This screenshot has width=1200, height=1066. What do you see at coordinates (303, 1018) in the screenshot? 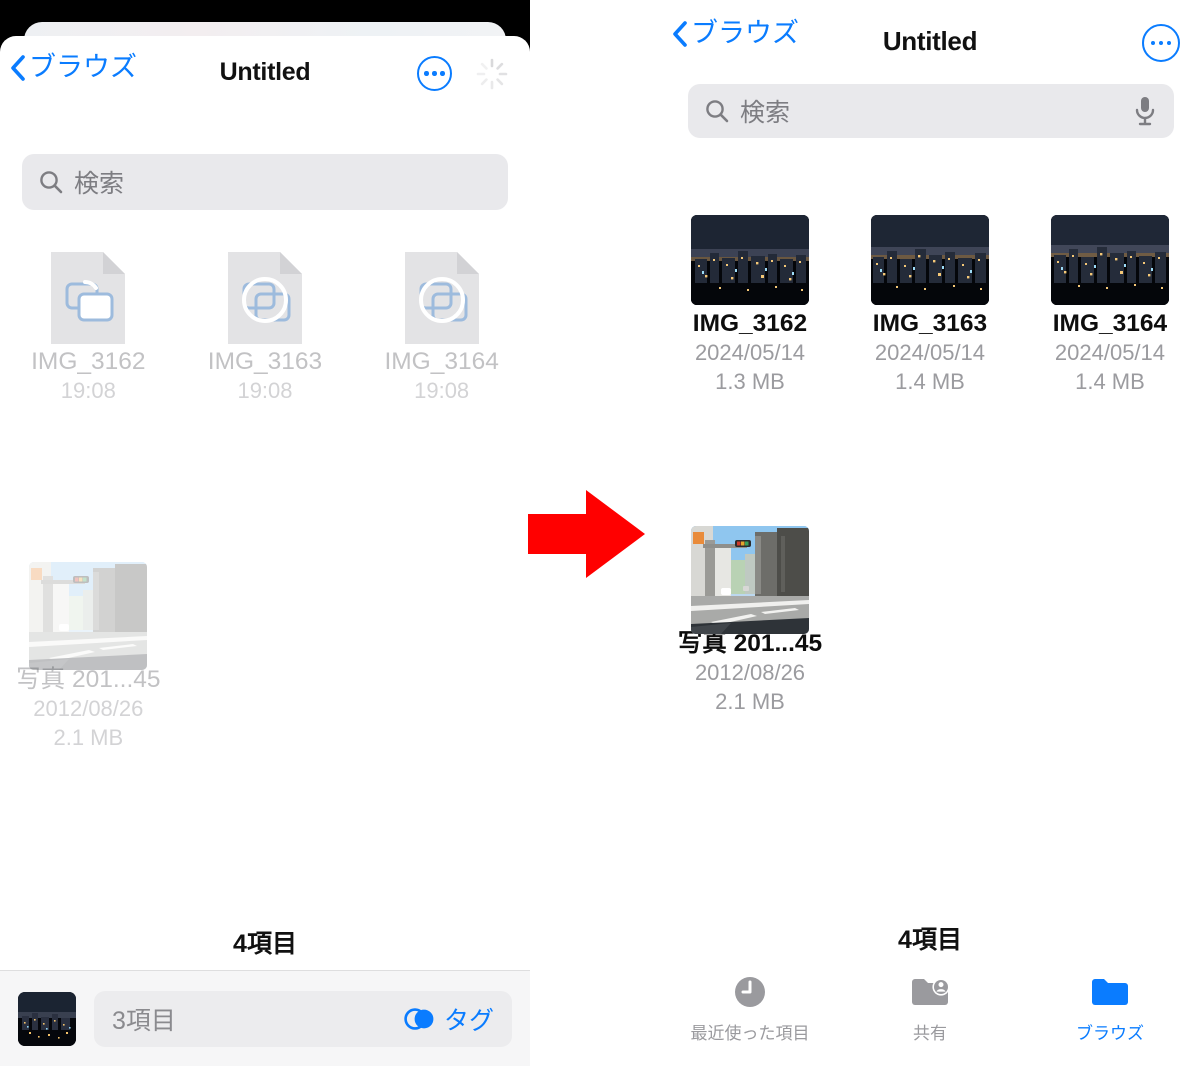
I see `drop-target-field: 3項目 タグ` at bounding box center [303, 1018].